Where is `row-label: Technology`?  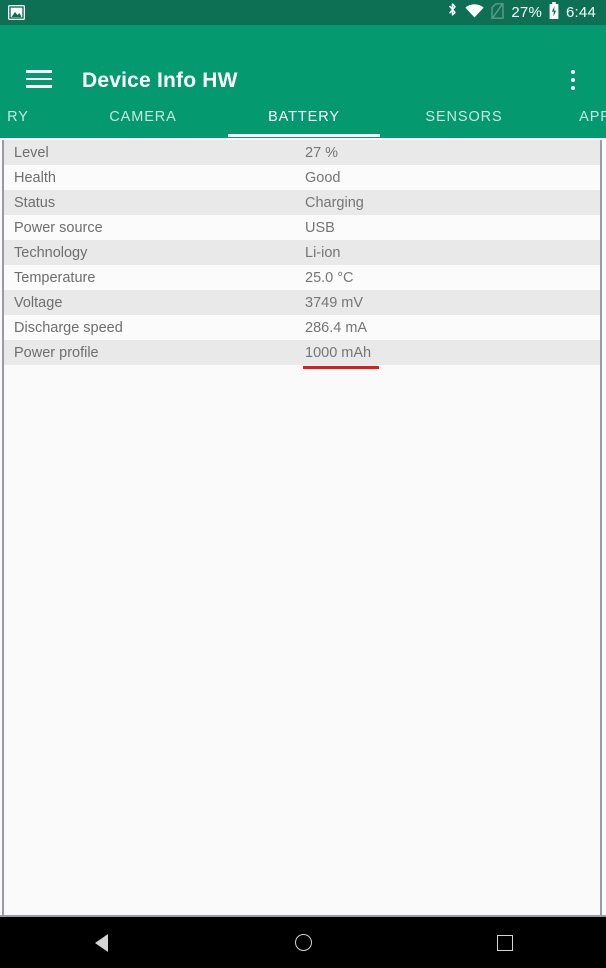
row-label: Technology is located at coordinates (51, 252).